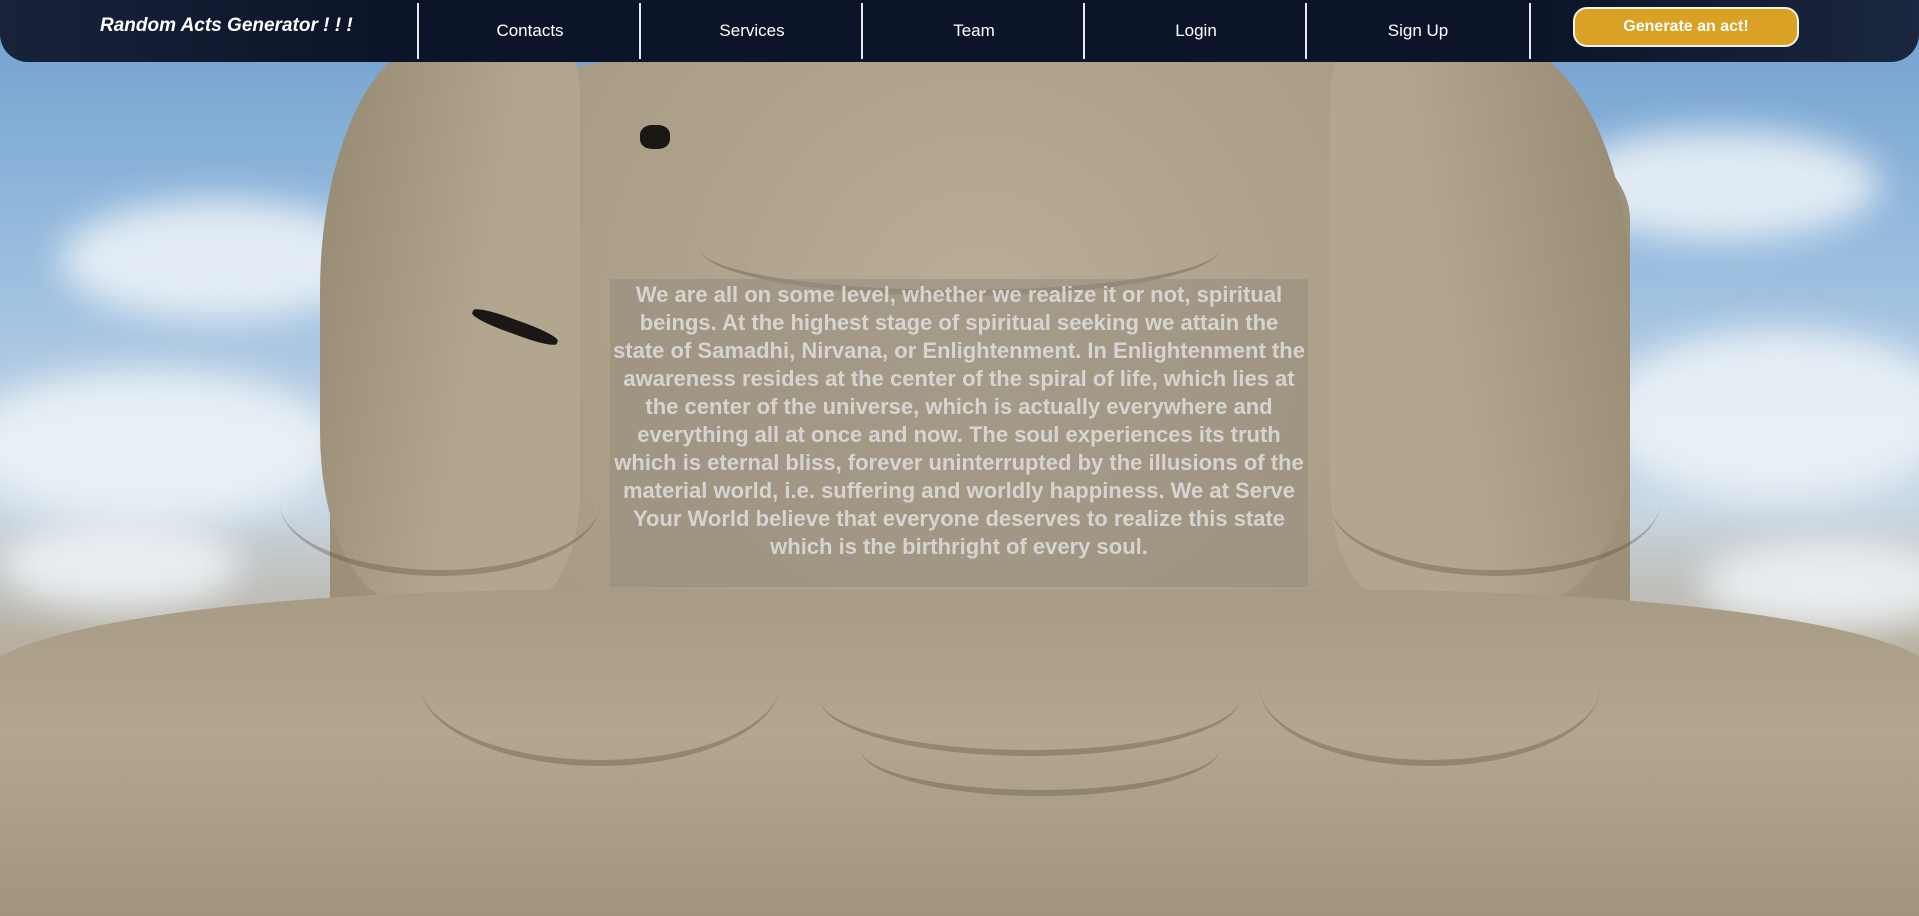 The width and height of the screenshot is (1919, 916). Describe the element at coordinates (1686, 27) in the screenshot. I see `generate-act-button: Generate an act!` at that location.